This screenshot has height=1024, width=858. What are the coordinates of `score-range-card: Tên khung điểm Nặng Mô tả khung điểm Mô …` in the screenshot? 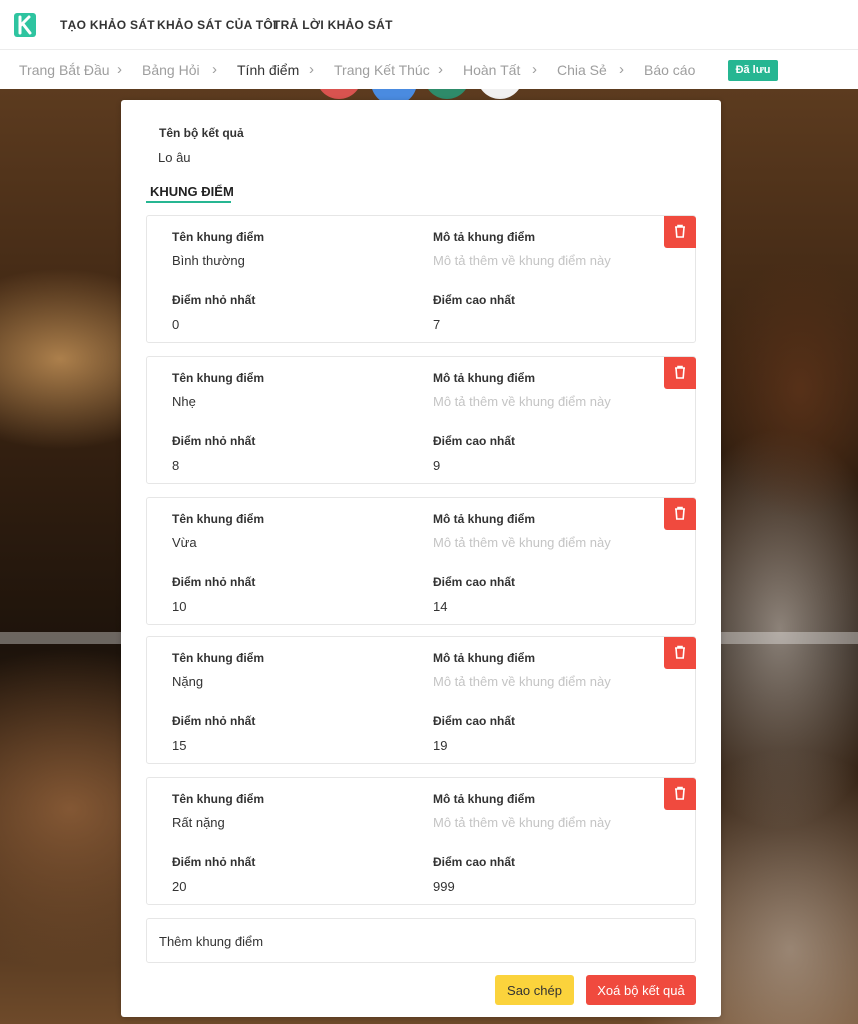 It's located at (421, 700).